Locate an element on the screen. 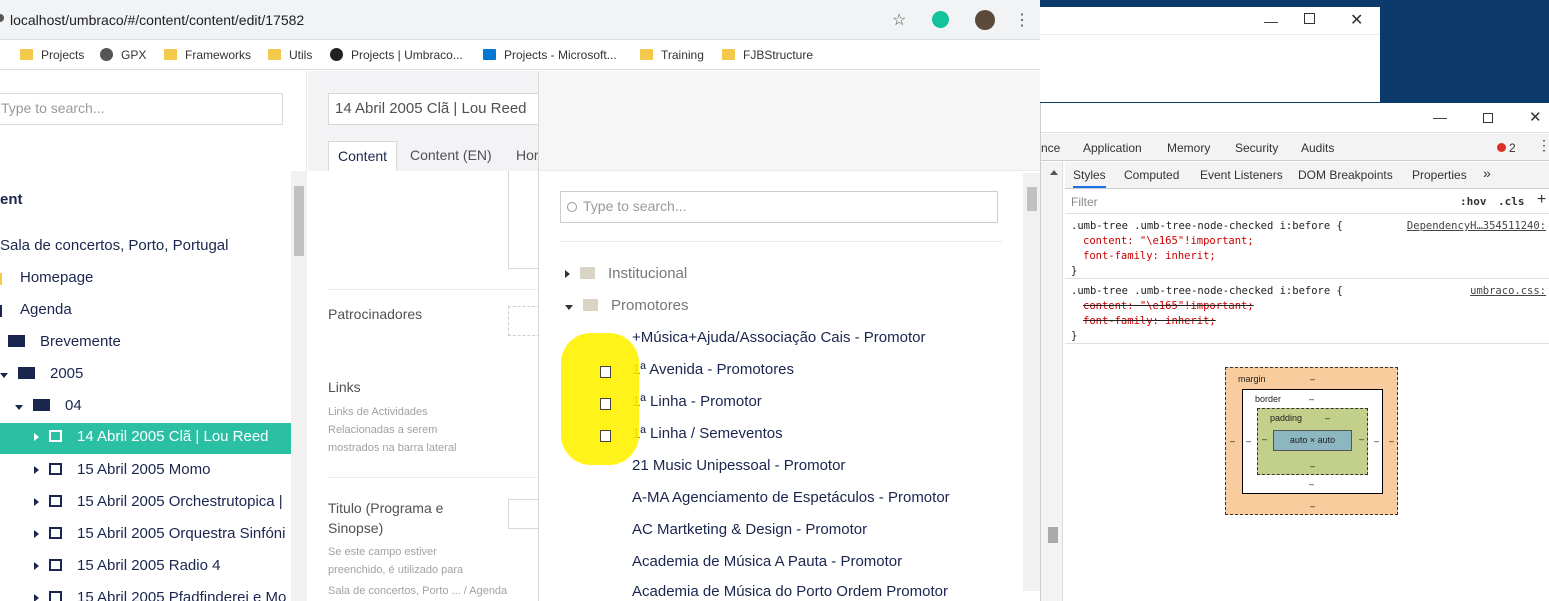 This screenshot has height=601, width=1549. tree-node-homepage: Homepage is located at coordinates (46, 277).